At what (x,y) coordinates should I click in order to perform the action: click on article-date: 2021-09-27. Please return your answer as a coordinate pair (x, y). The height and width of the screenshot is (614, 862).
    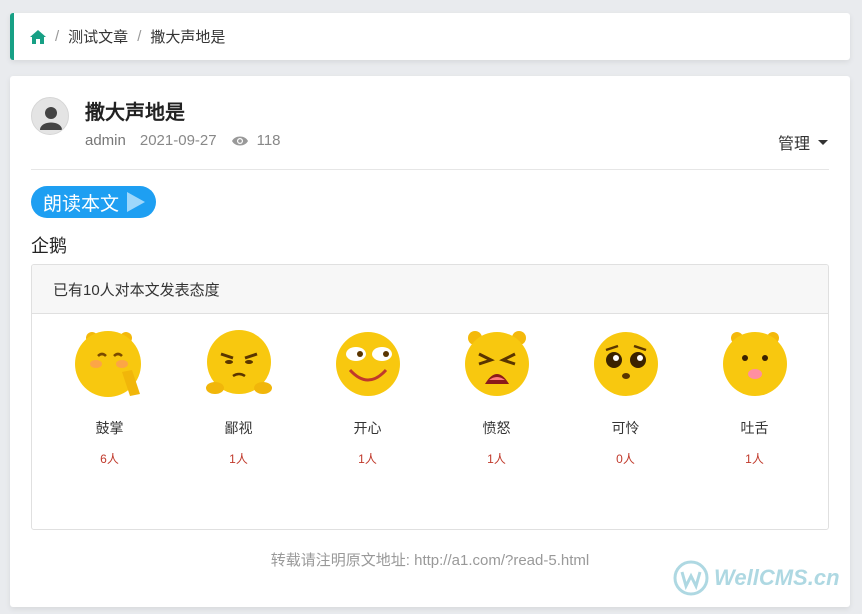
    Looking at the image, I should click on (178, 140).